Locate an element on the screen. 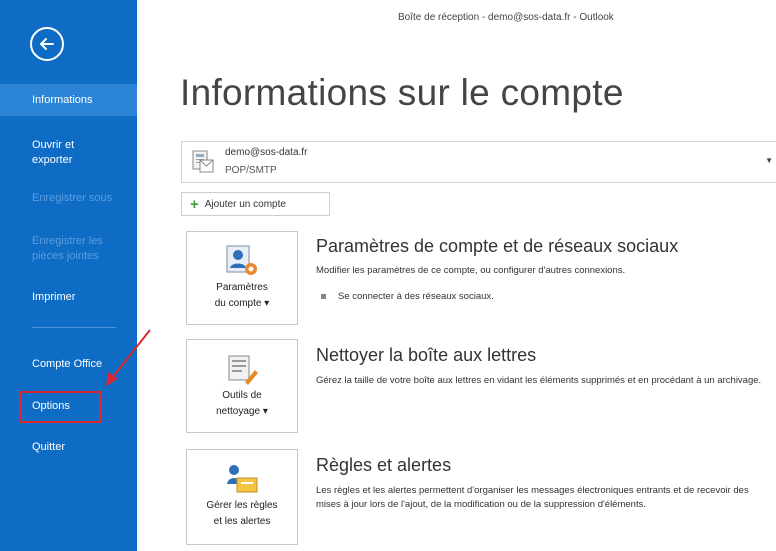 The image size is (776, 551). nav-label: Enregistrer sous is located at coordinates (72, 198).